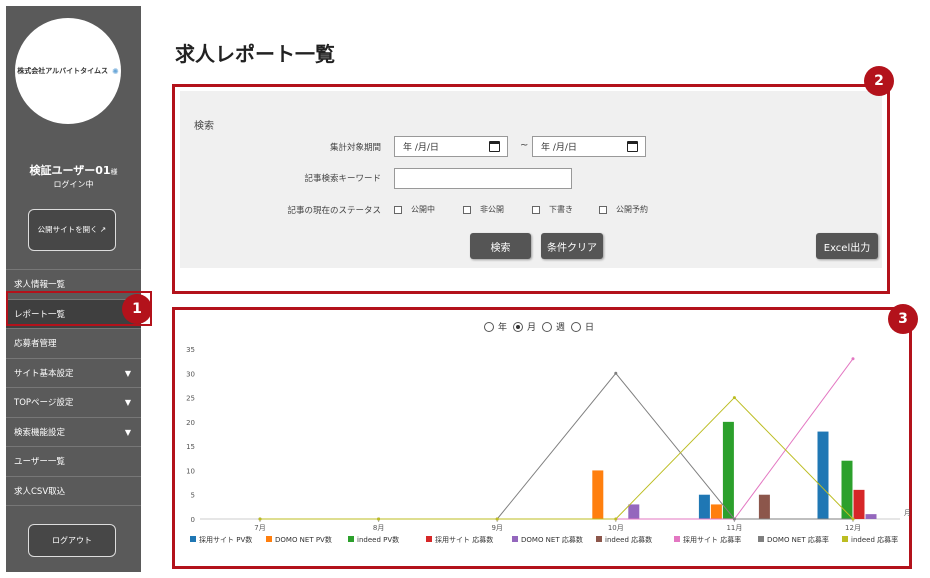 The width and height of the screenshot is (930, 578). What do you see at coordinates (561, 209) in the screenshot?
I see `checkbox-label: 下書き` at bounding box center [561, 209].